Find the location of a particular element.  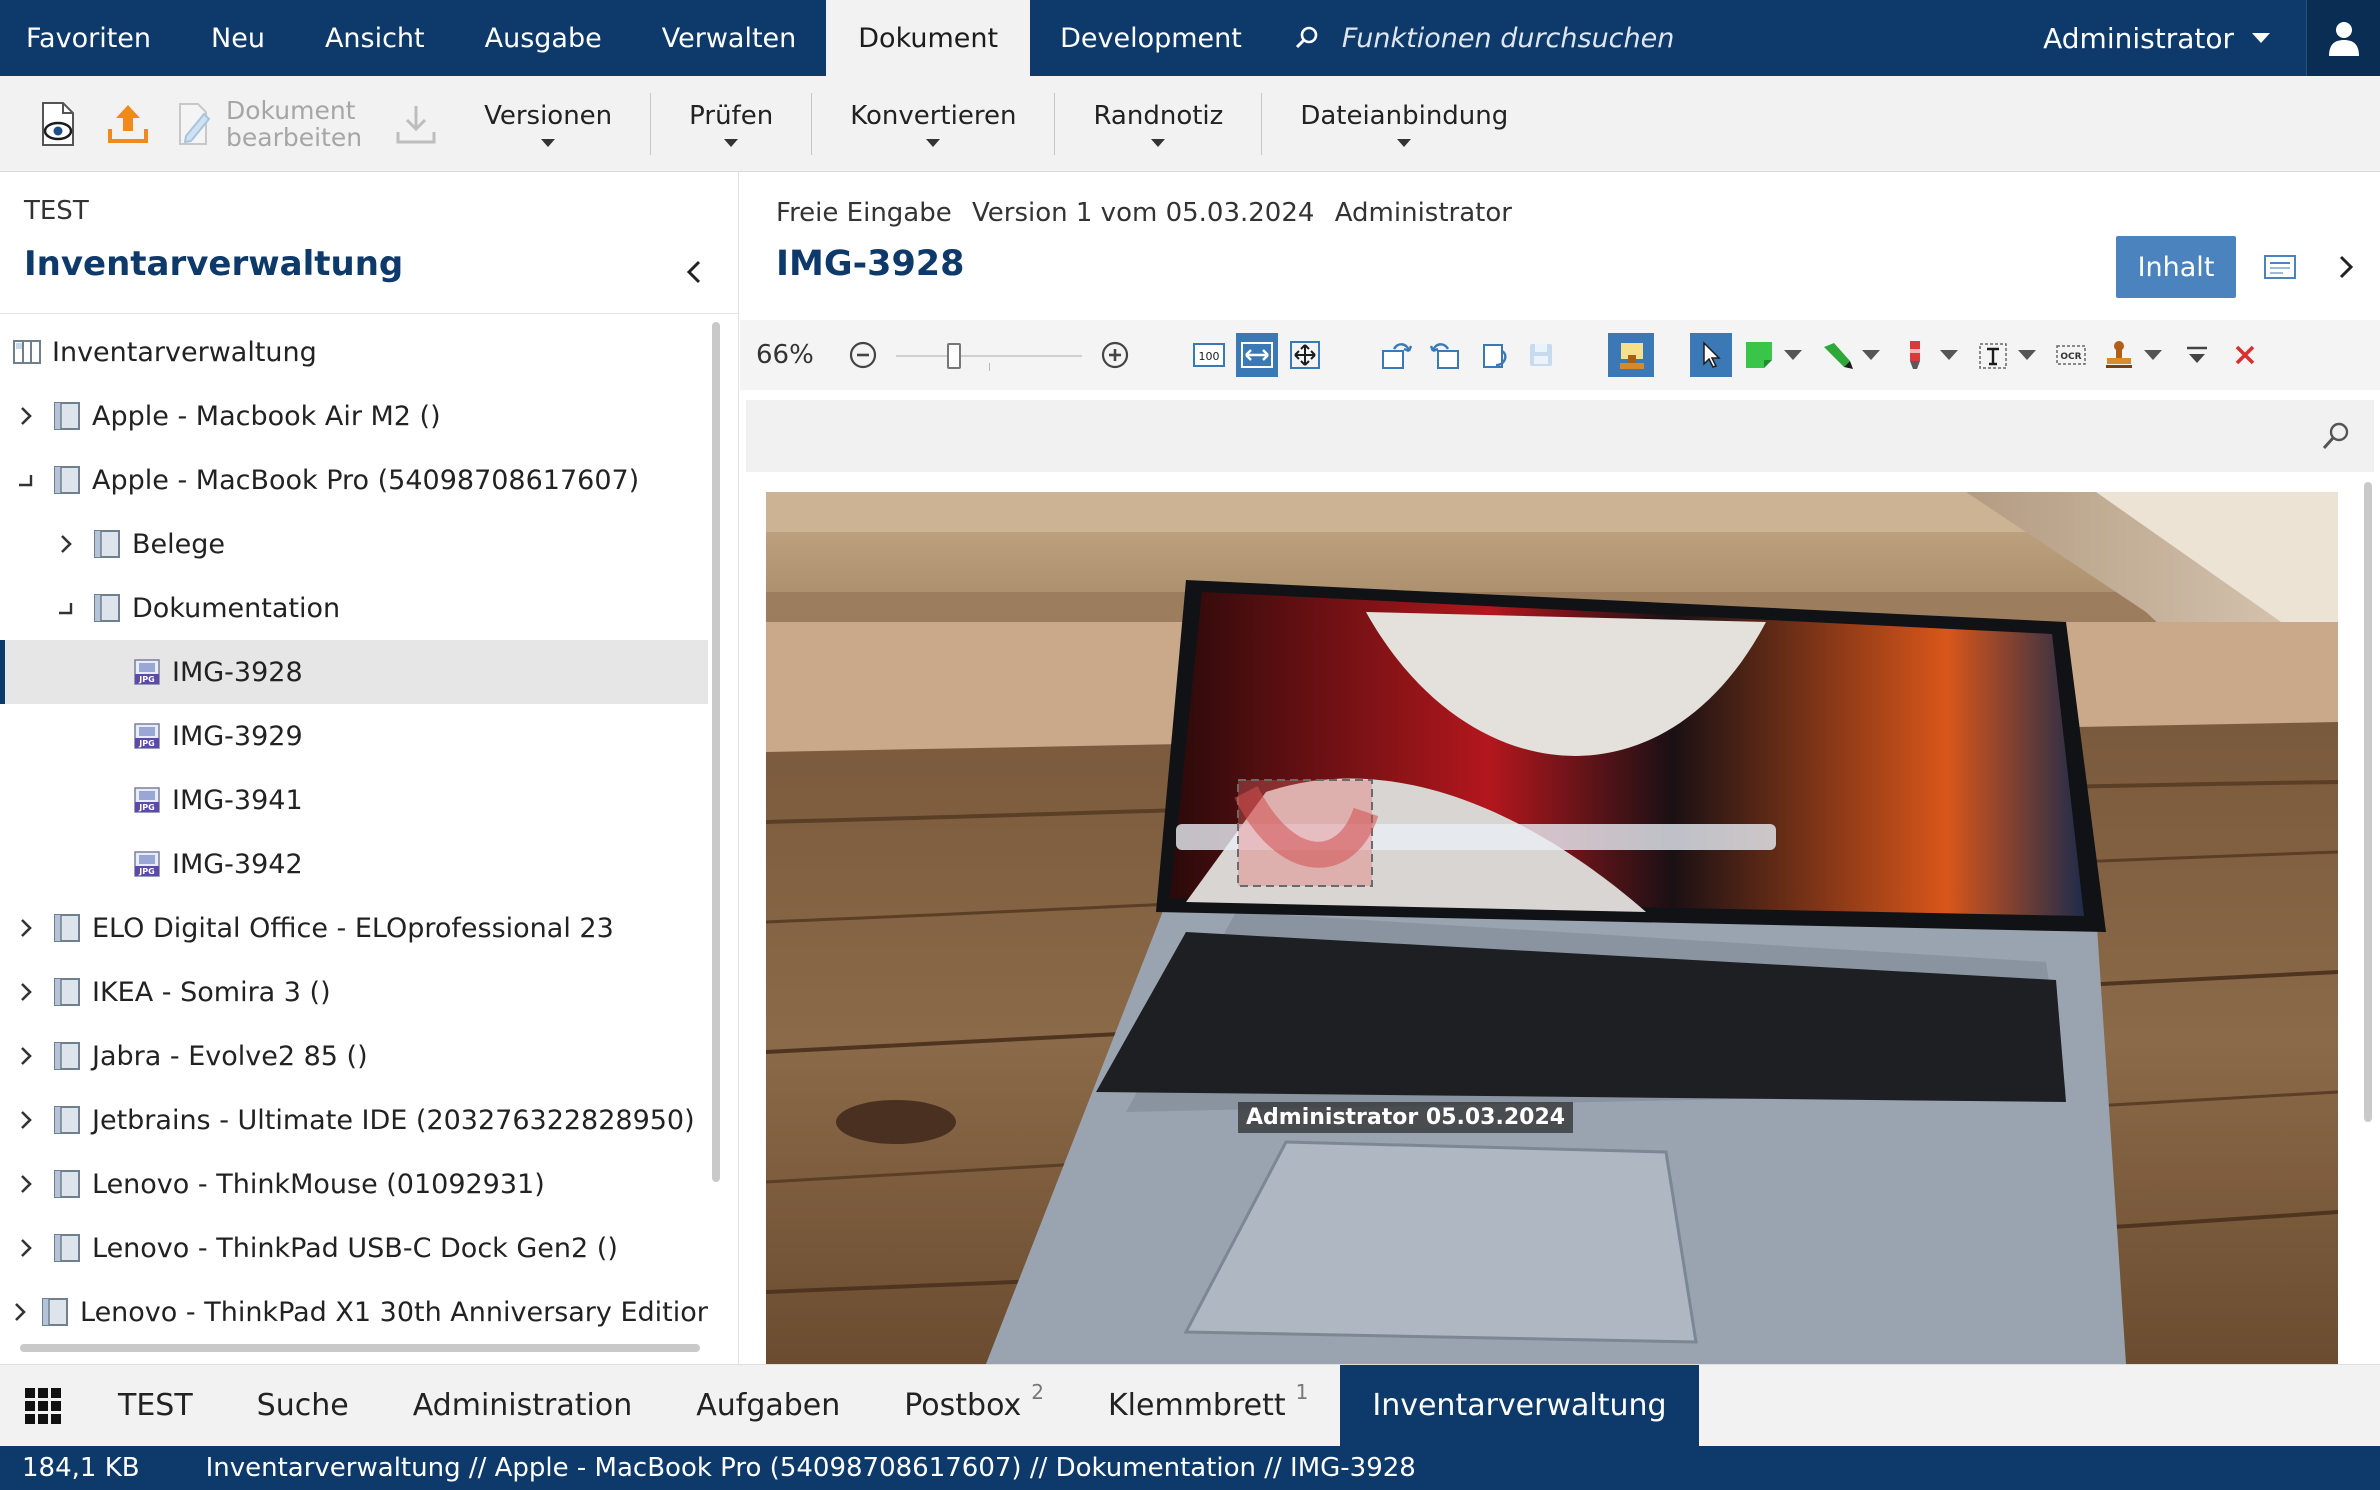

rotate-left-button is located at coordinates (1397, 355).